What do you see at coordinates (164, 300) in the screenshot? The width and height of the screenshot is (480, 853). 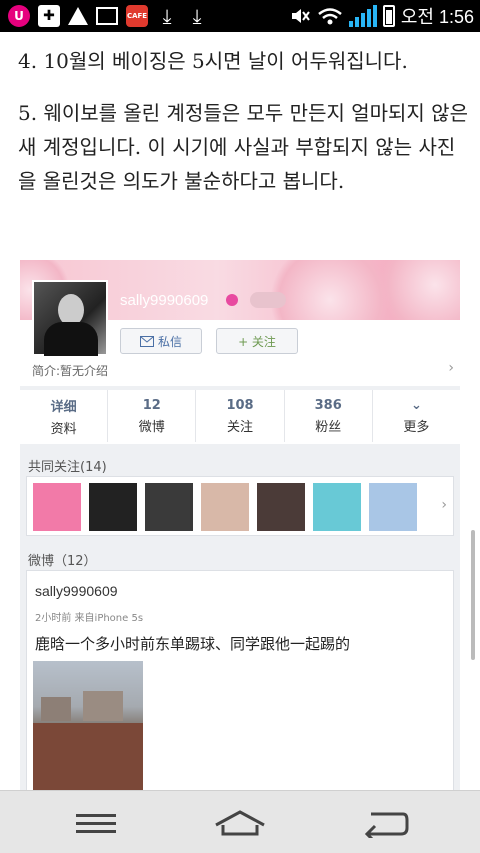 I see `profile-username: sally9990609` at bounding box center [164, 300].